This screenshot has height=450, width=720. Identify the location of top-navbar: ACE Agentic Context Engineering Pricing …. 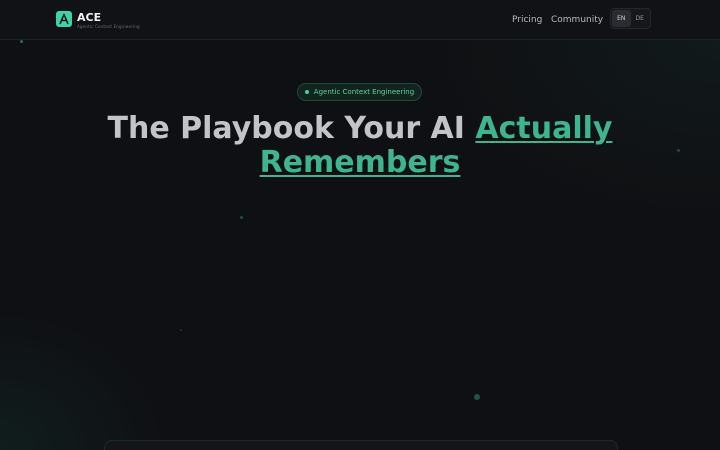
(360, 20).